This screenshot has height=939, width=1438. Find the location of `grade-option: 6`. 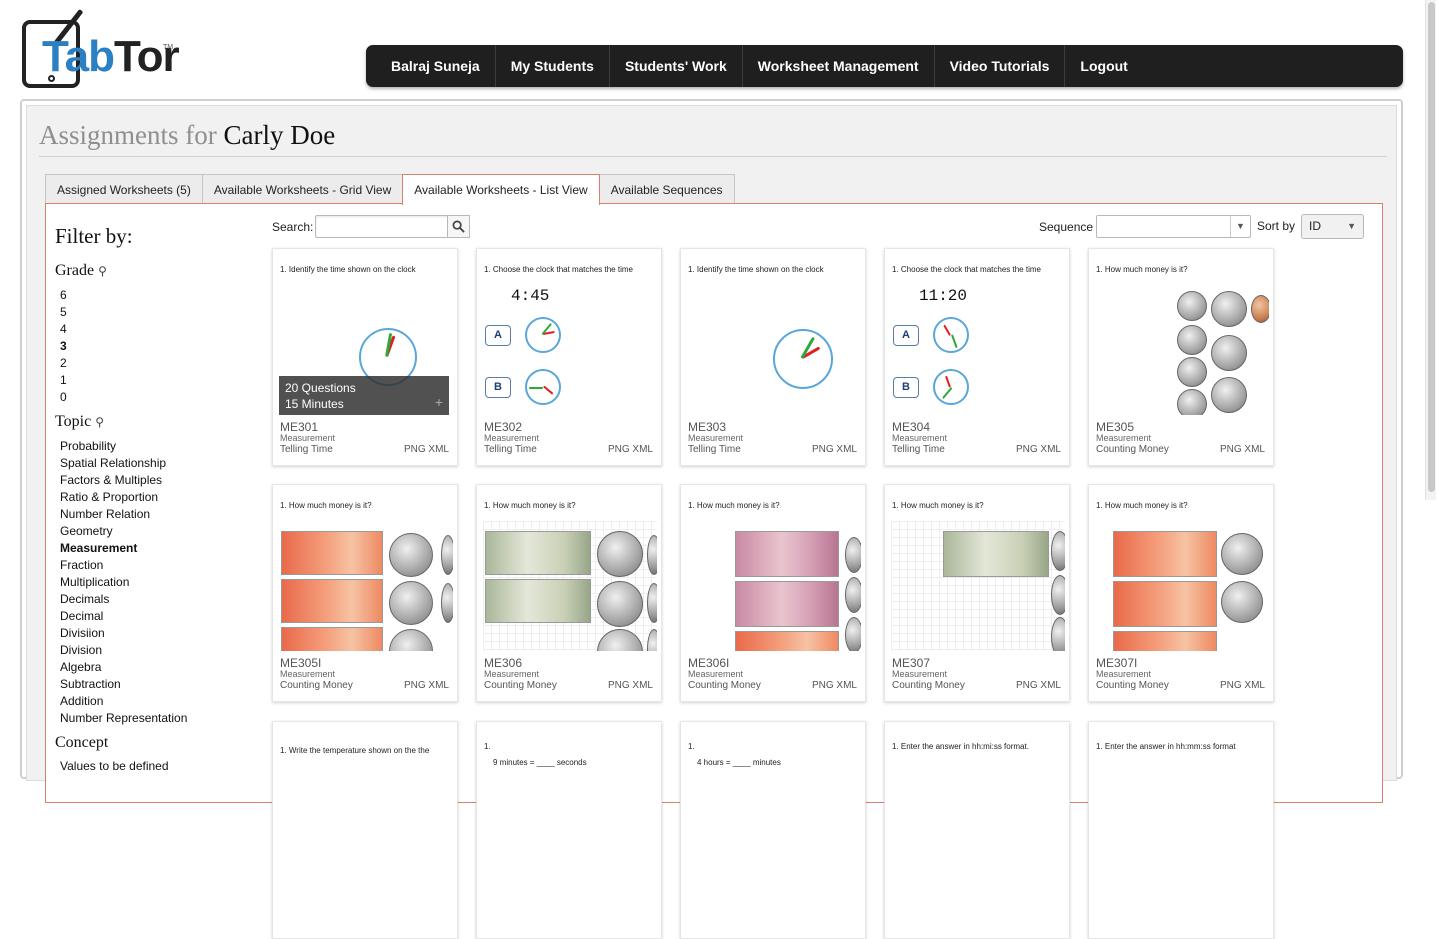

grade-option: 6 is located at coordinates (63, 295).